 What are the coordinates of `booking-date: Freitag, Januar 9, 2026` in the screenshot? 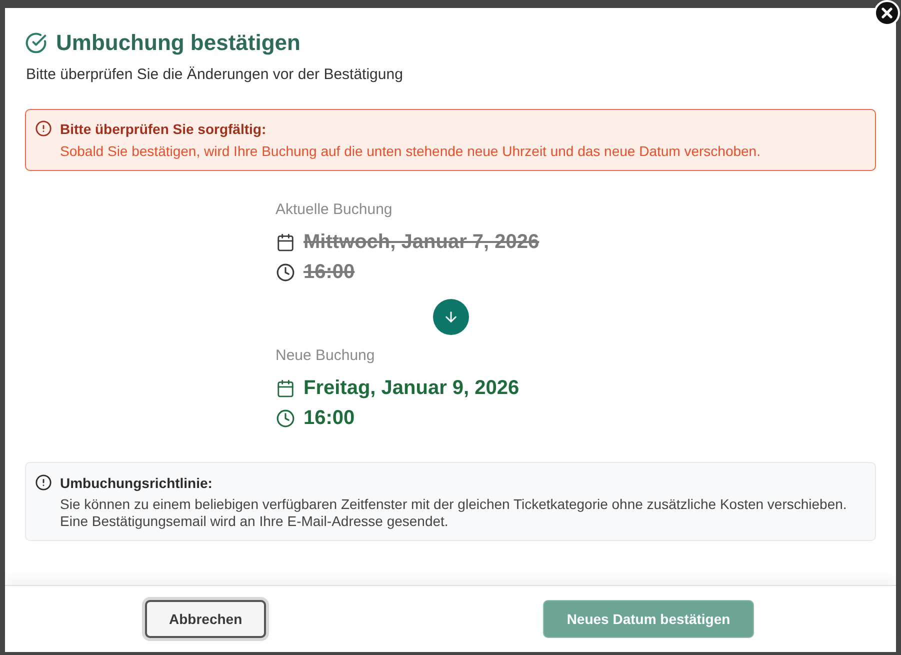 It's located at (412, 388).